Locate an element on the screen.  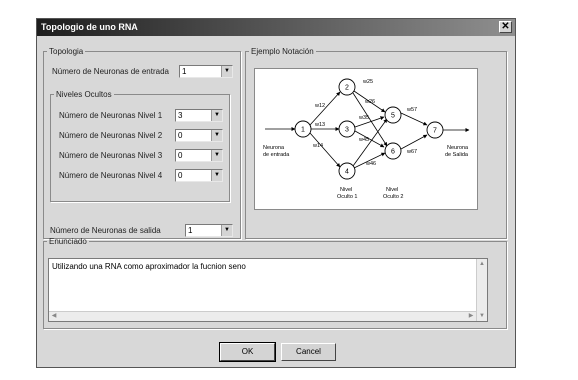
ejemplo-legend: Ejemplo Notación is located at coordinates (282, 51).